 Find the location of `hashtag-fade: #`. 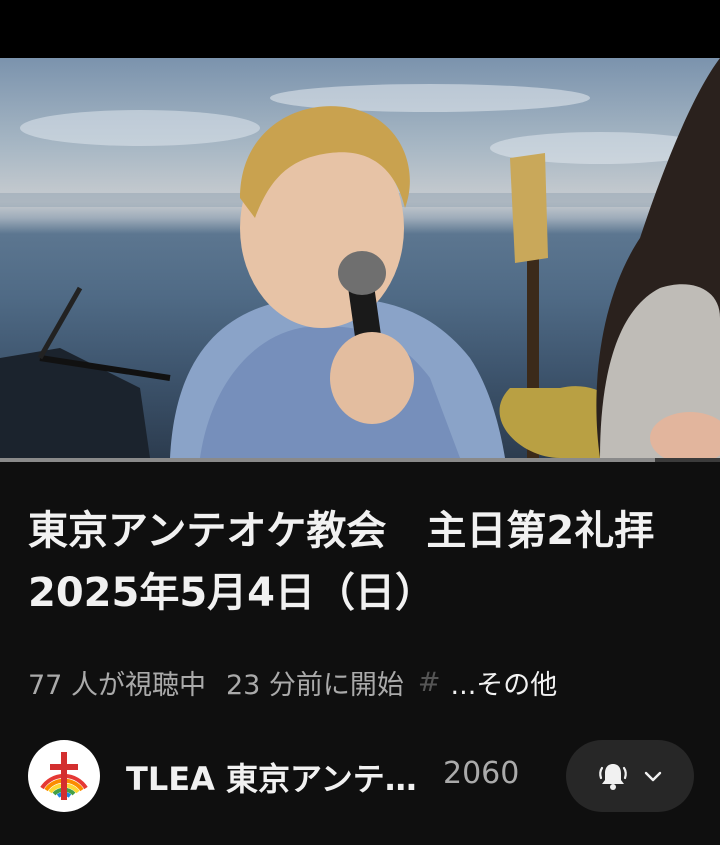

hashtag-fade: # is located at coordinates (429, 682).